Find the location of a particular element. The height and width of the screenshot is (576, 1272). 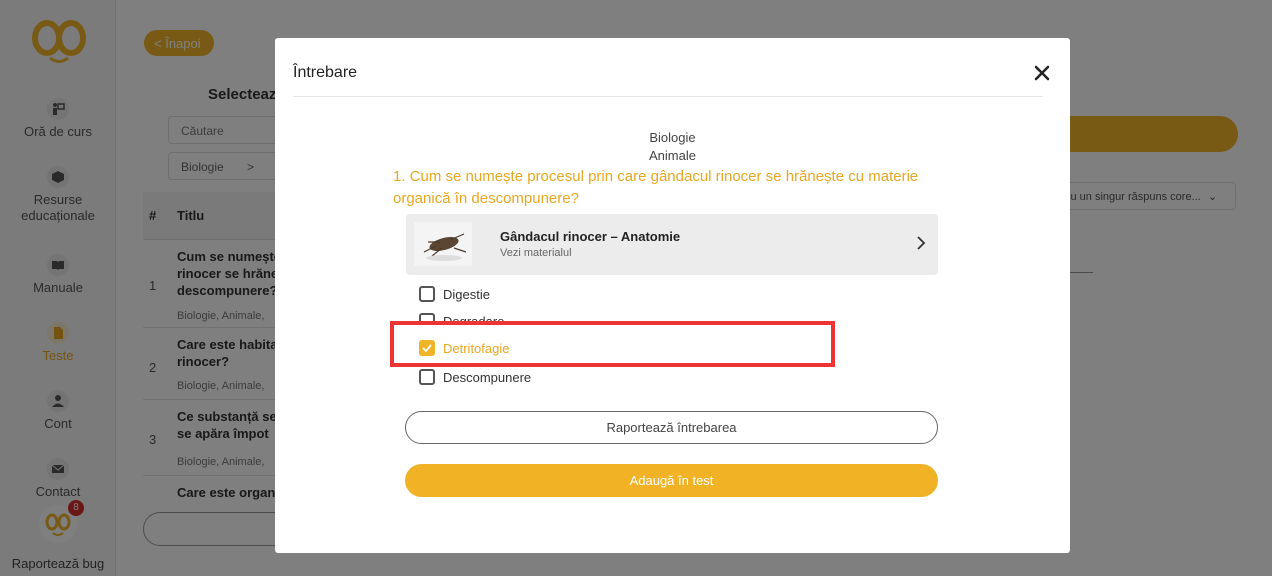

material-title: Gândacul rinocer – Anatomie is located at coordinates (590, 236).